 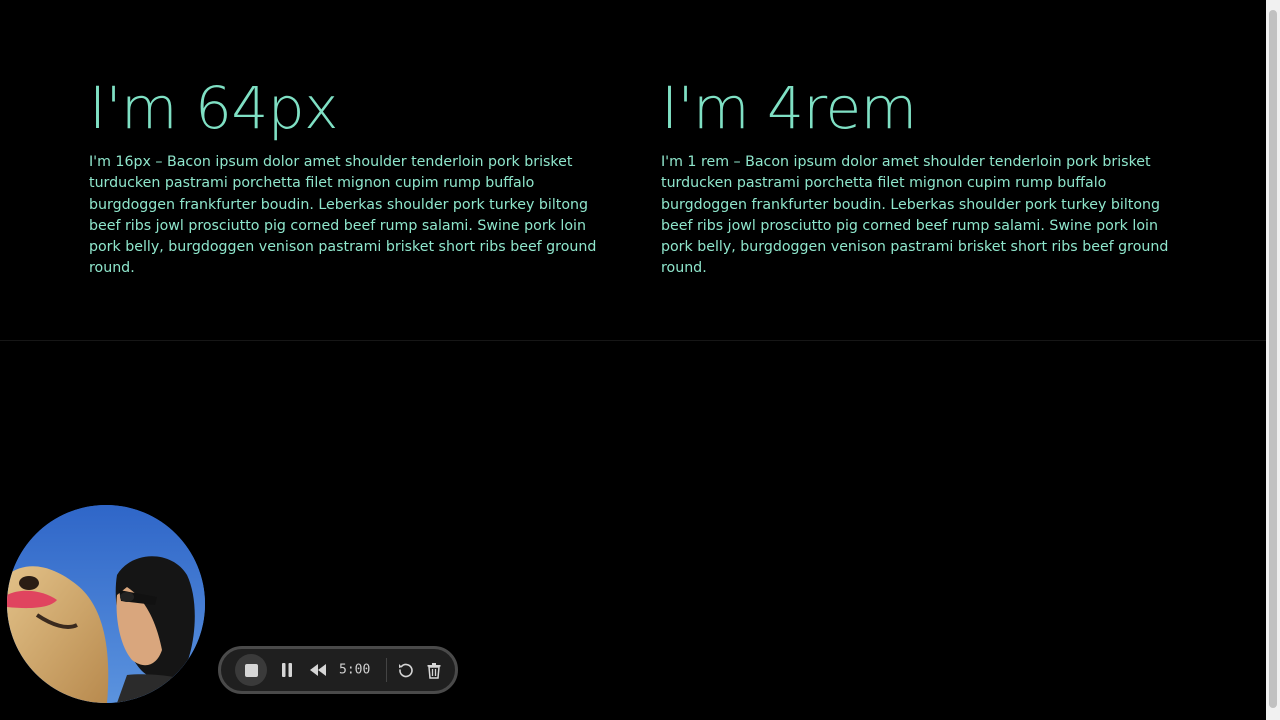 I want to click on delete-button, so click(x=434, y=670).